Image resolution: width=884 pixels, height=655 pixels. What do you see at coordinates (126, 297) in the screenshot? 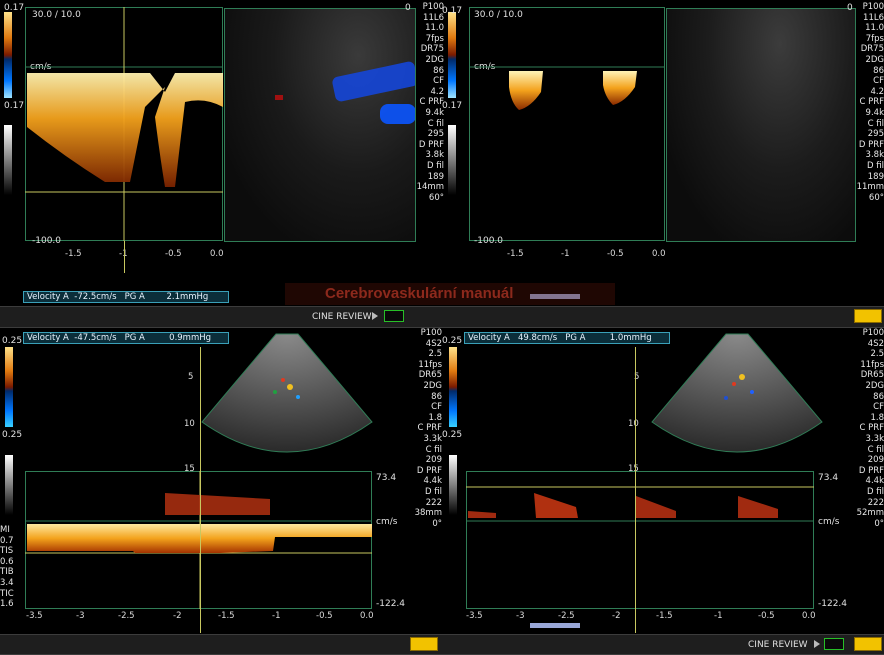
I see `velocity-measurement: Velocity A -72.5cm/s PG A 2.1mmHg` at bounding box center [126, 297].